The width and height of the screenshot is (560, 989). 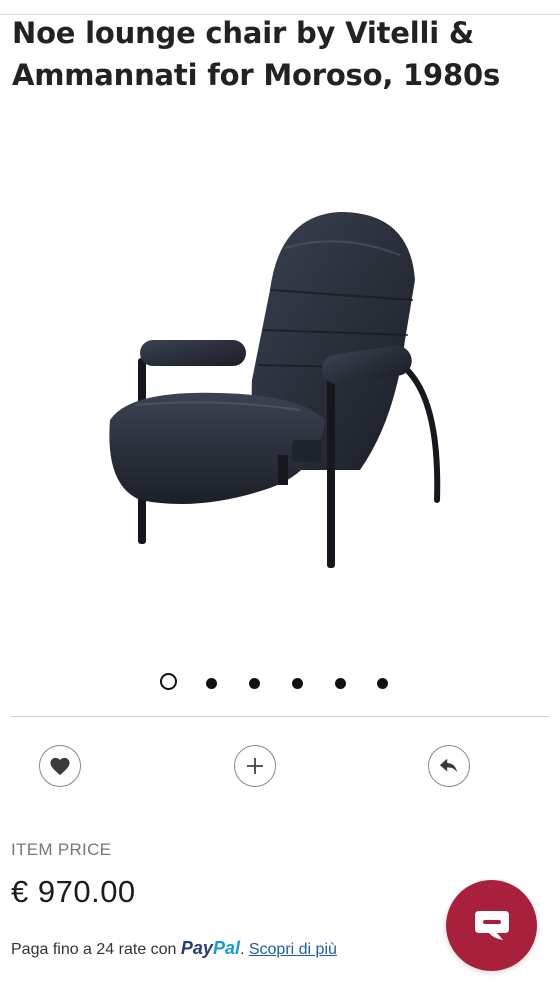 I want to click on section-divider, so click(x=280, y=716).